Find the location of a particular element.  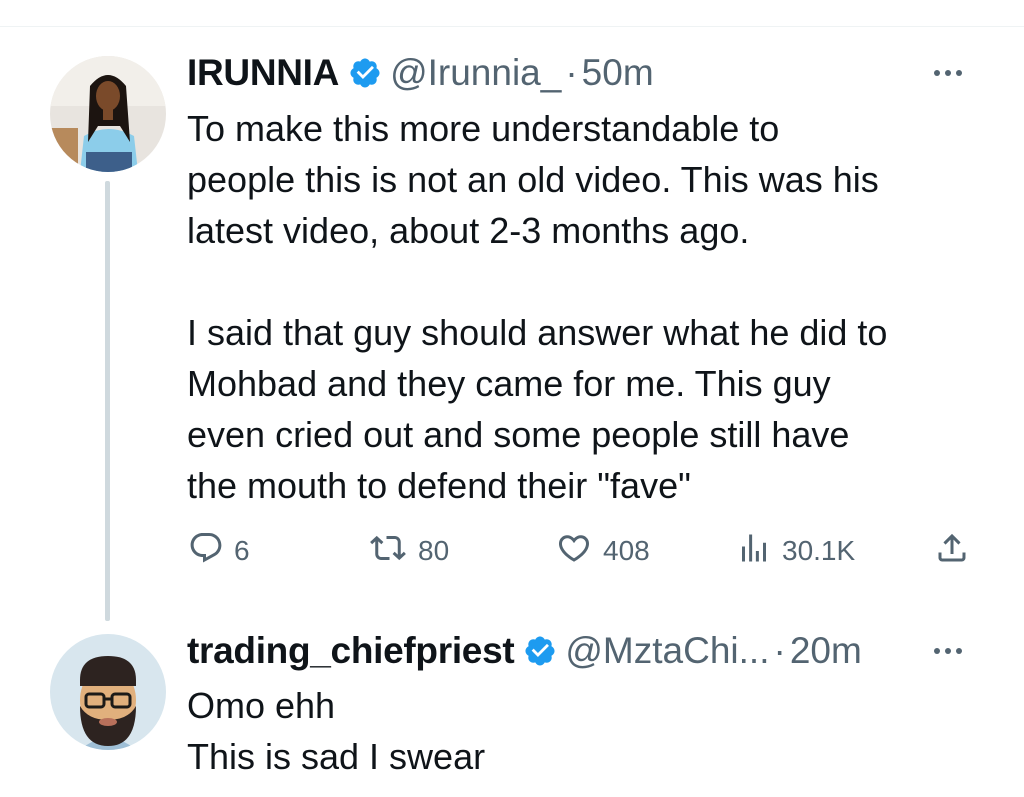

share-icon is located at coordinates (952, 550).